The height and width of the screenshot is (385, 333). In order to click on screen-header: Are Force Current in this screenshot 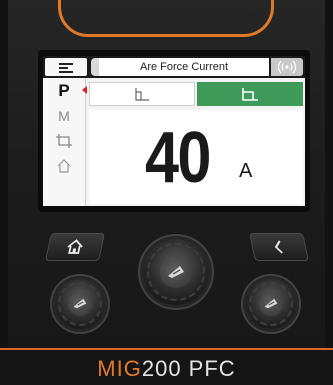, I will do `click(174, 67)`.